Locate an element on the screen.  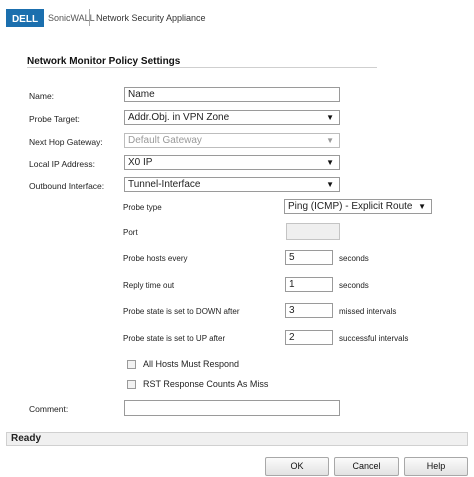
help-button: Help is located at coordinates (436, 466).